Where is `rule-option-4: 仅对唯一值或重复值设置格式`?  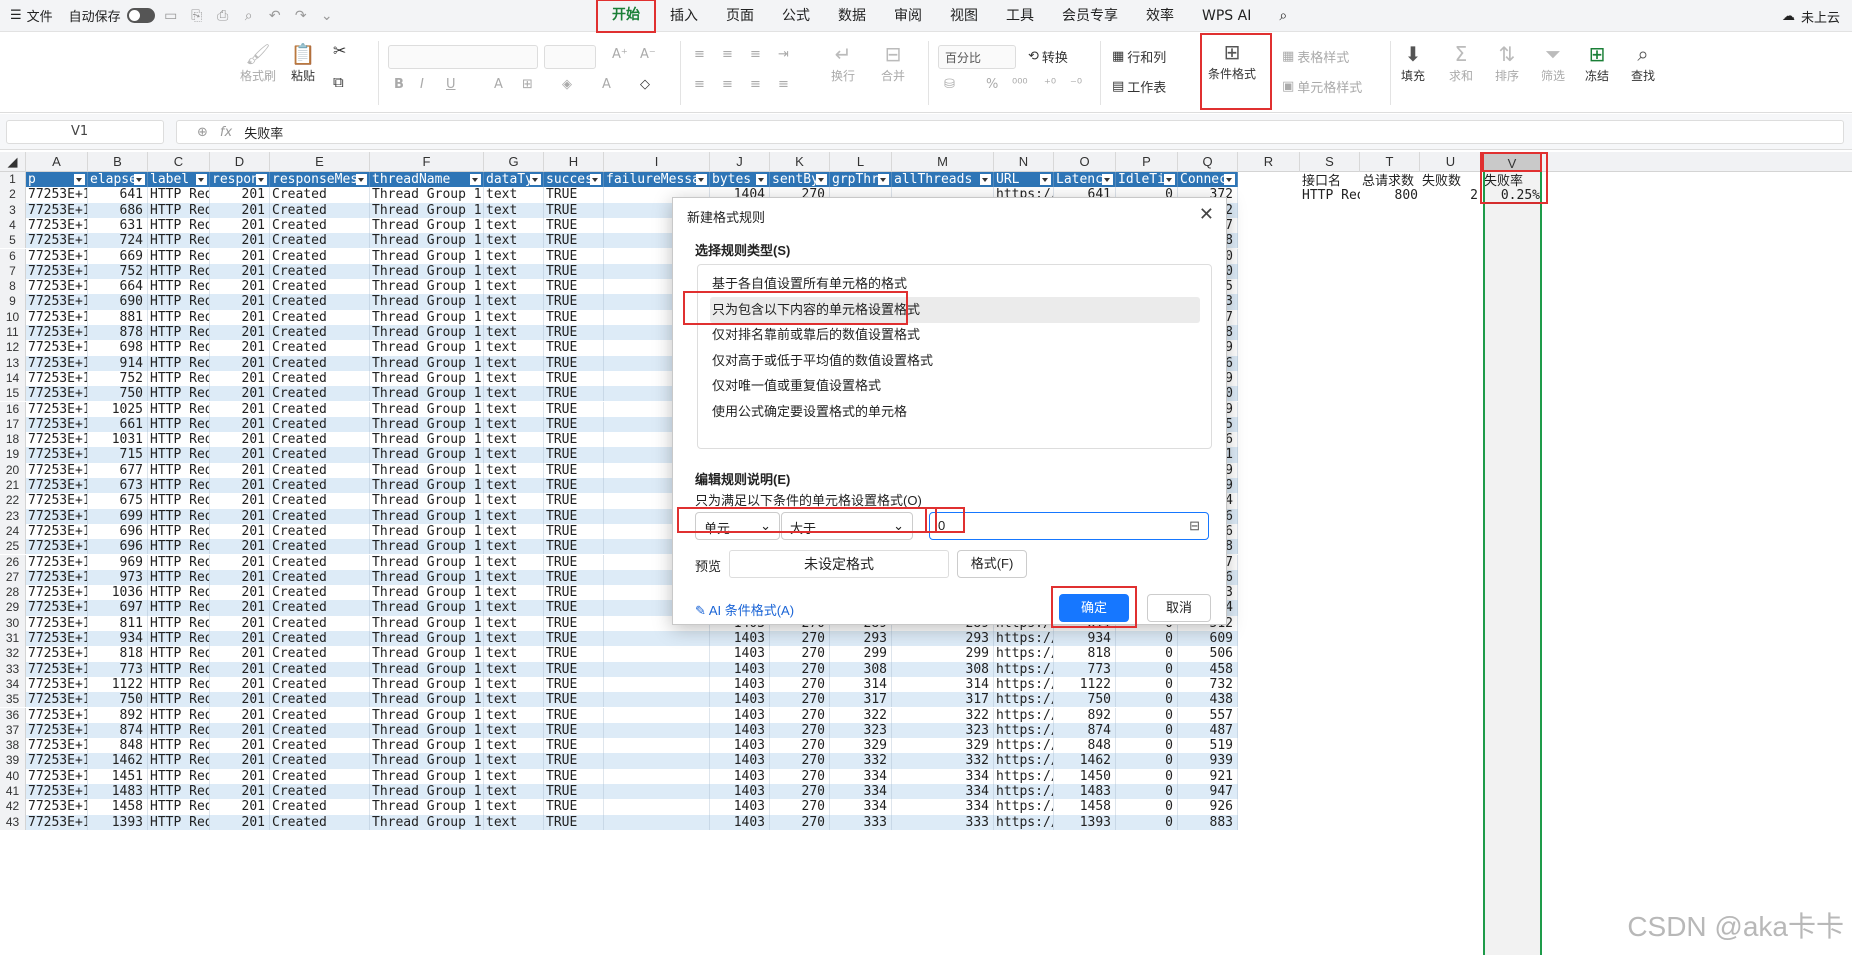
rule-option-4: 仅对唯一值或重复值设置格式 is located at coordinates (955, 386).